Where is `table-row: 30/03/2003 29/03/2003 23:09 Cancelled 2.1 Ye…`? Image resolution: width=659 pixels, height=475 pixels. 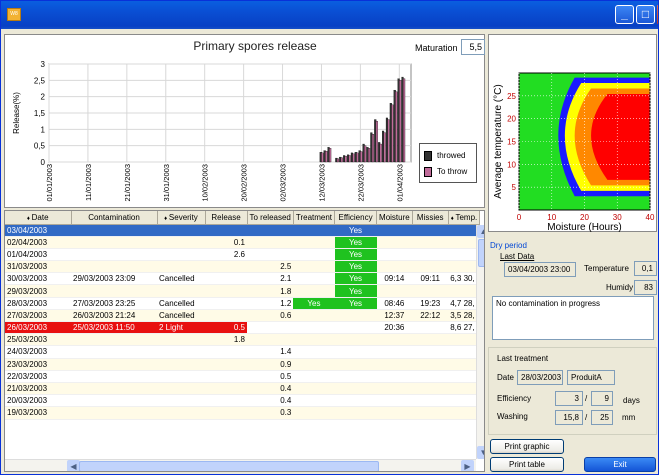 table-row: 30/03/2003 29/03/2003 23:09 Cancelled 2.1 Ye… is located at coordinates (242, 279).